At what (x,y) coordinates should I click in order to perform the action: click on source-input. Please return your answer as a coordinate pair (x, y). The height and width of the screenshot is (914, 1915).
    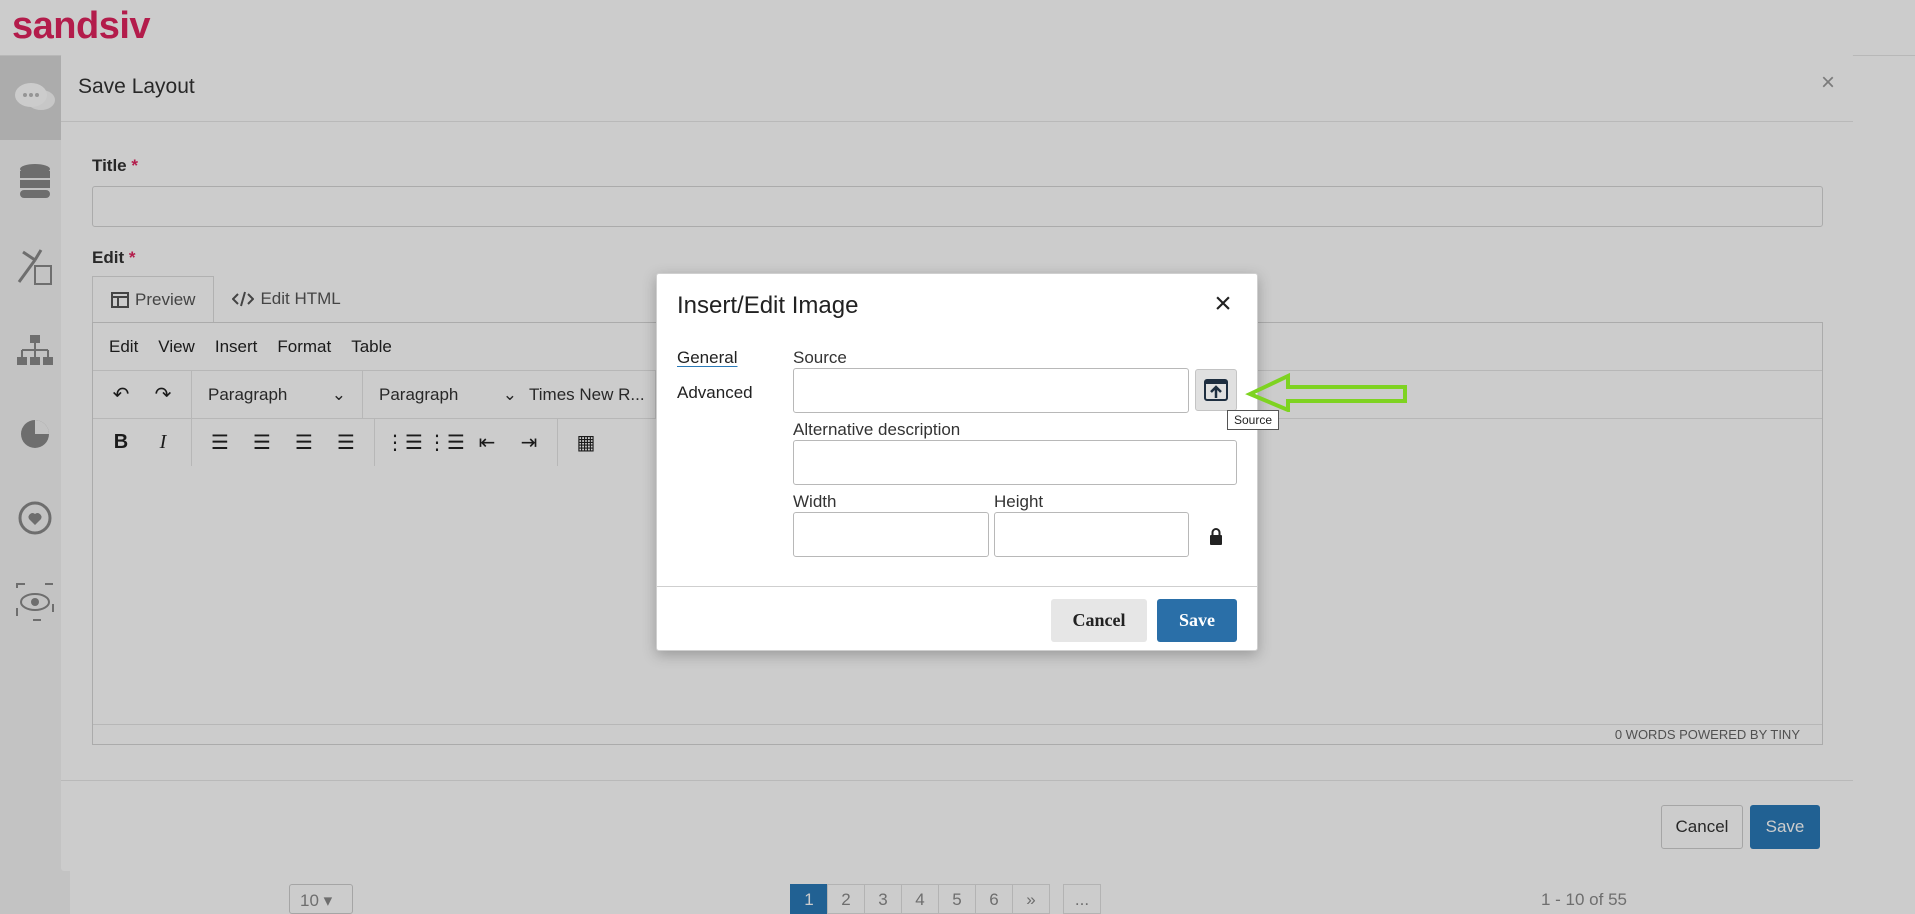
    Looking at the image, I should click on (991, 390).